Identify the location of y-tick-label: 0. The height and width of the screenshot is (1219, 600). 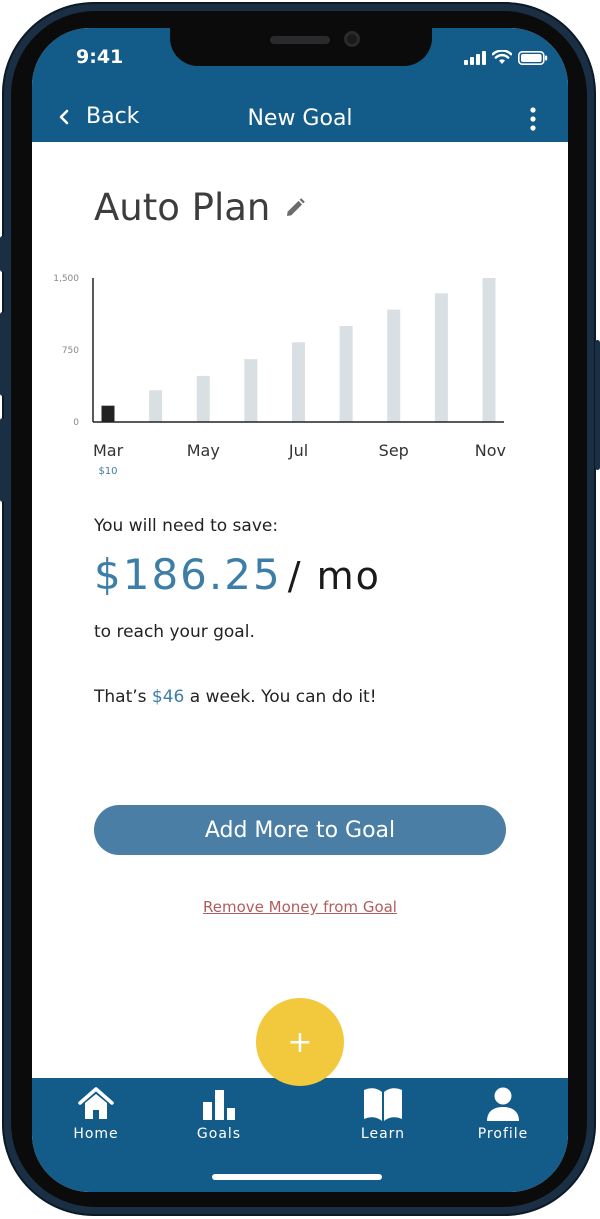
(76, 423).